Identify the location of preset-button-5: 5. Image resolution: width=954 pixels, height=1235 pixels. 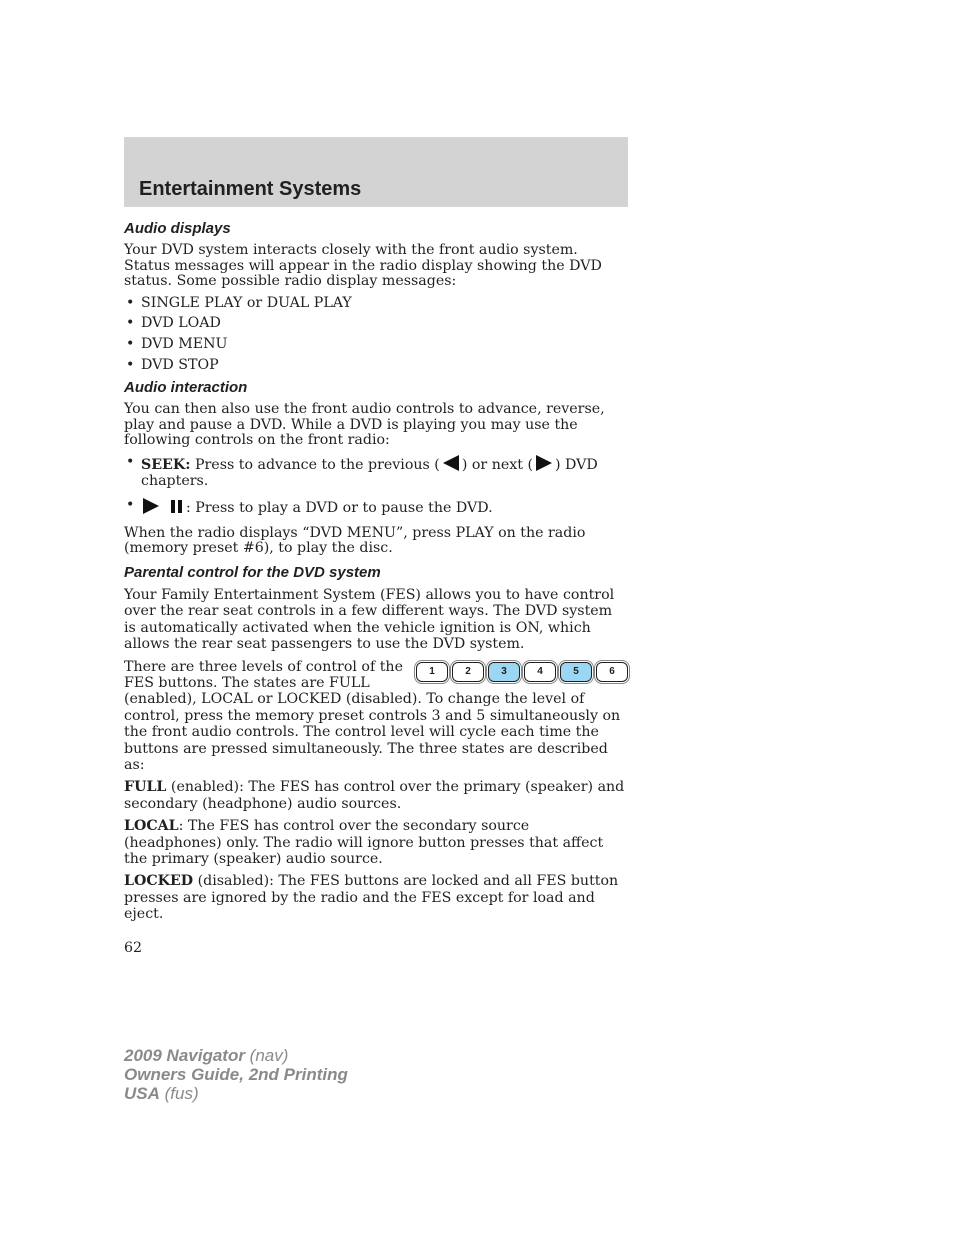
(576, 671).